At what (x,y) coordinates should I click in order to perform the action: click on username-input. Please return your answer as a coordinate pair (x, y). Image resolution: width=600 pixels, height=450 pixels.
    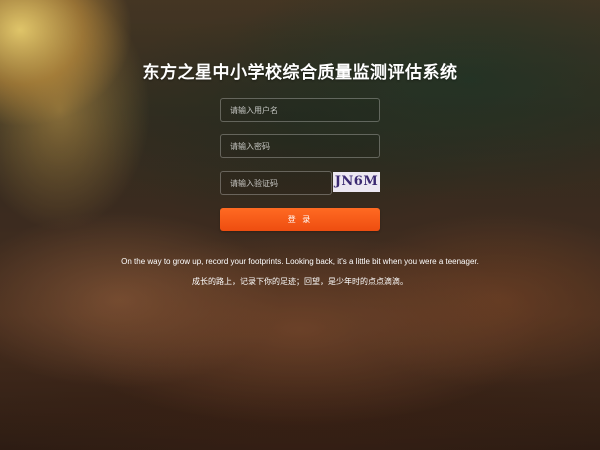
    Looking at the image, I should click on (300, 110).